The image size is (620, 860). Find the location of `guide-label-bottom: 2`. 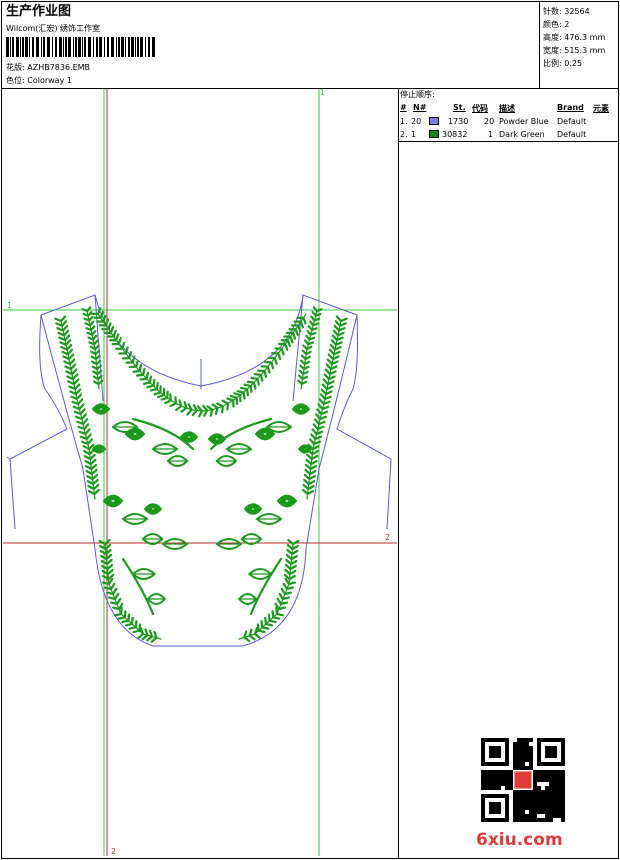

guide-label-bottom: 2 is located at coordinates (113, 851).